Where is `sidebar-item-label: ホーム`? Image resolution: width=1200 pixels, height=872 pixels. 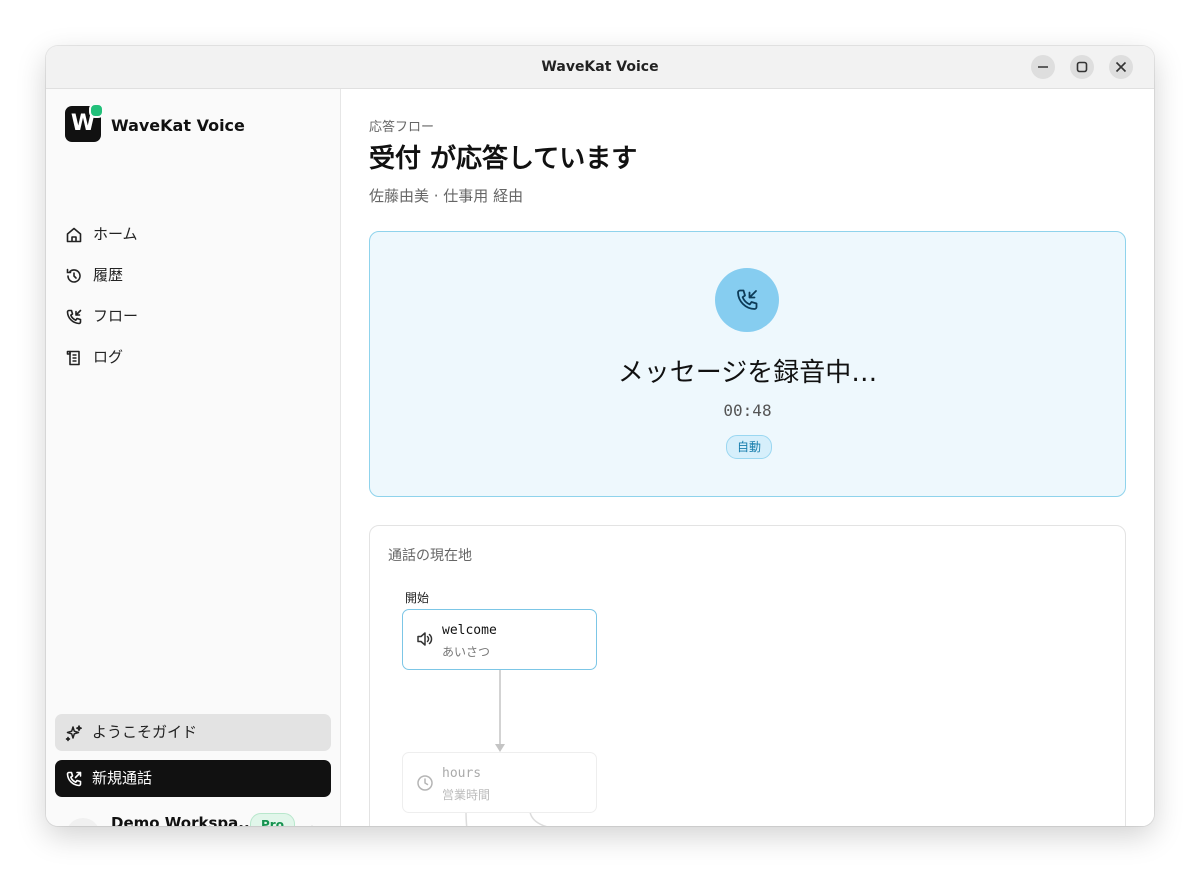
sidebar-item-label: ホーム is located at coordinates (115, 234).